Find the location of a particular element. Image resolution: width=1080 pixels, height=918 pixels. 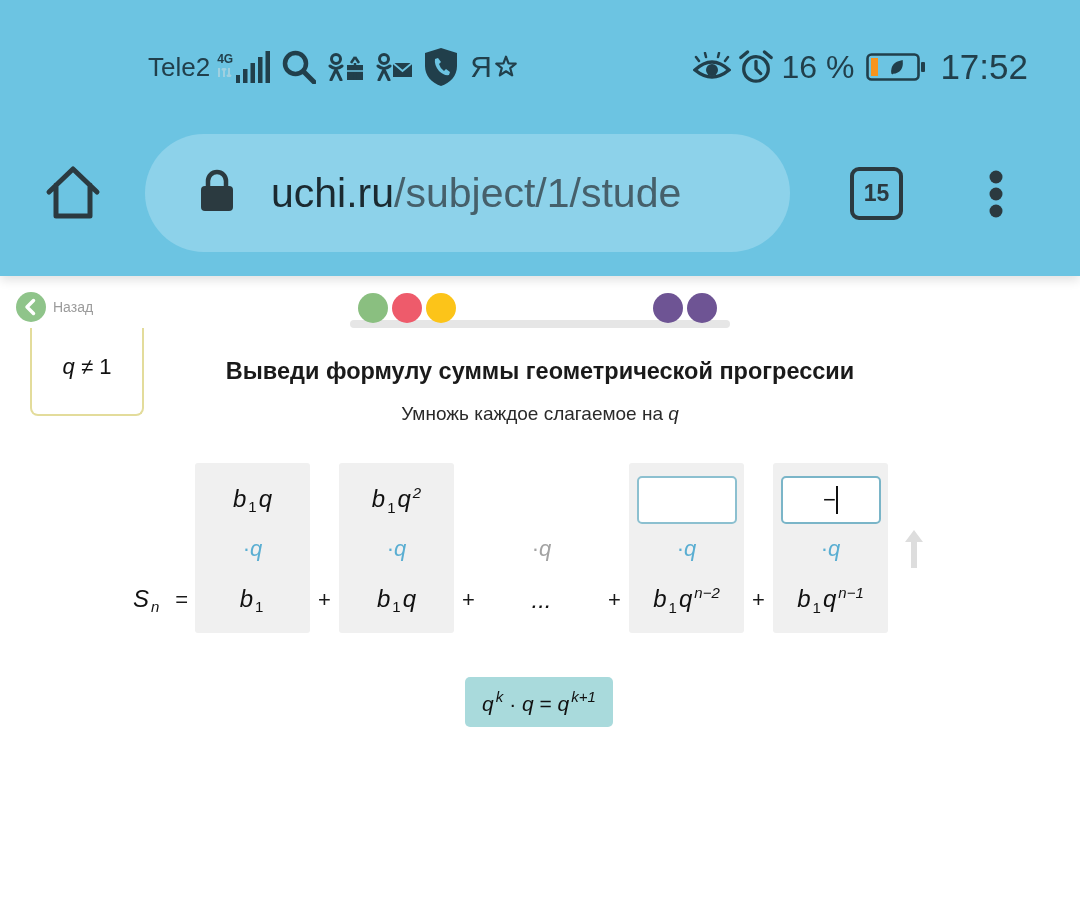

formula-term: b$_{1}$q$^{2}$ is located at coordinates (396, 500).